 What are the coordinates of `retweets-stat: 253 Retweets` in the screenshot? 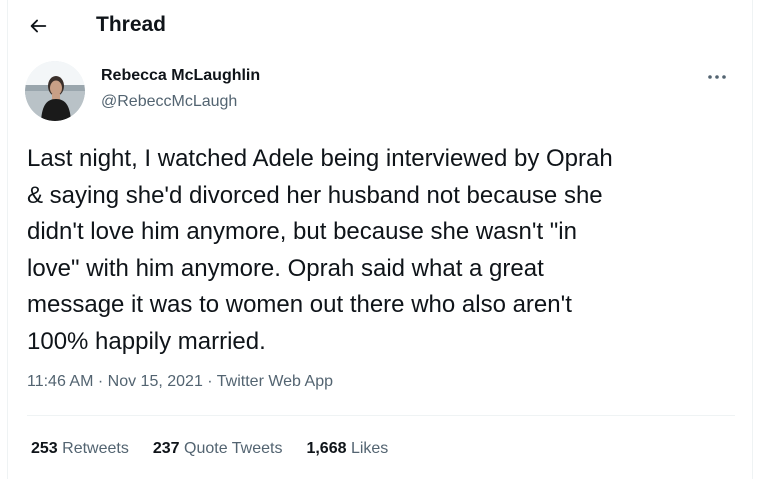 It's located at (80, 449).